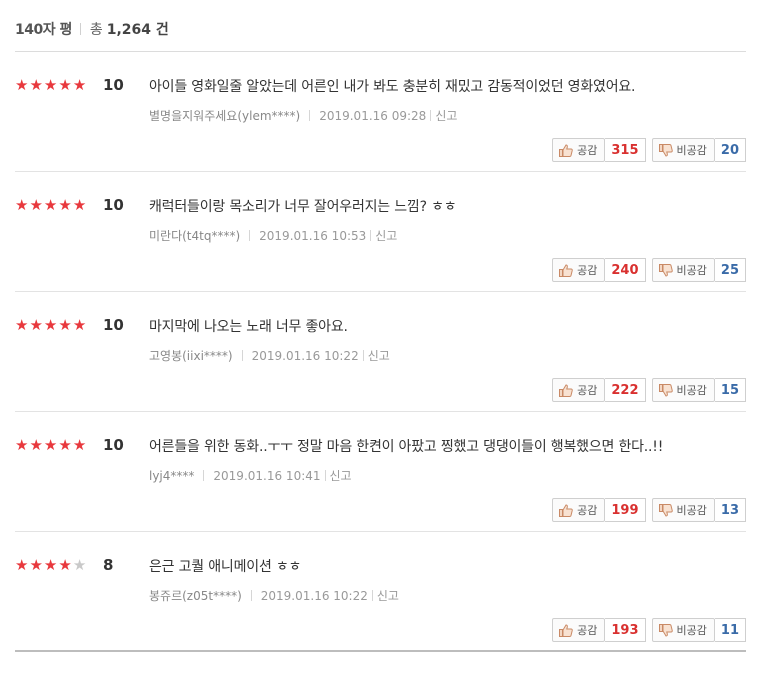  I want to click on vote-controls: 공감 315 비공감 20, so click(649, 150).